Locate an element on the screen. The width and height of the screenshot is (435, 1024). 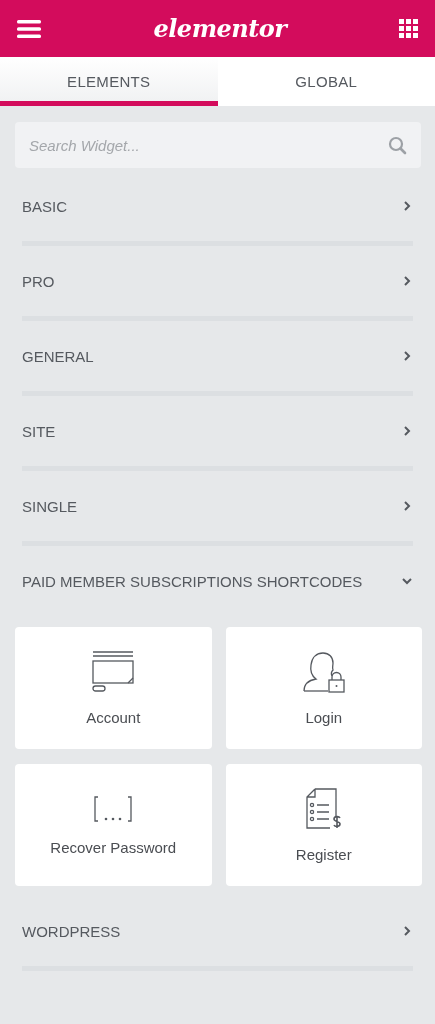
widget-card: Account is located at coordinates (113, 688).